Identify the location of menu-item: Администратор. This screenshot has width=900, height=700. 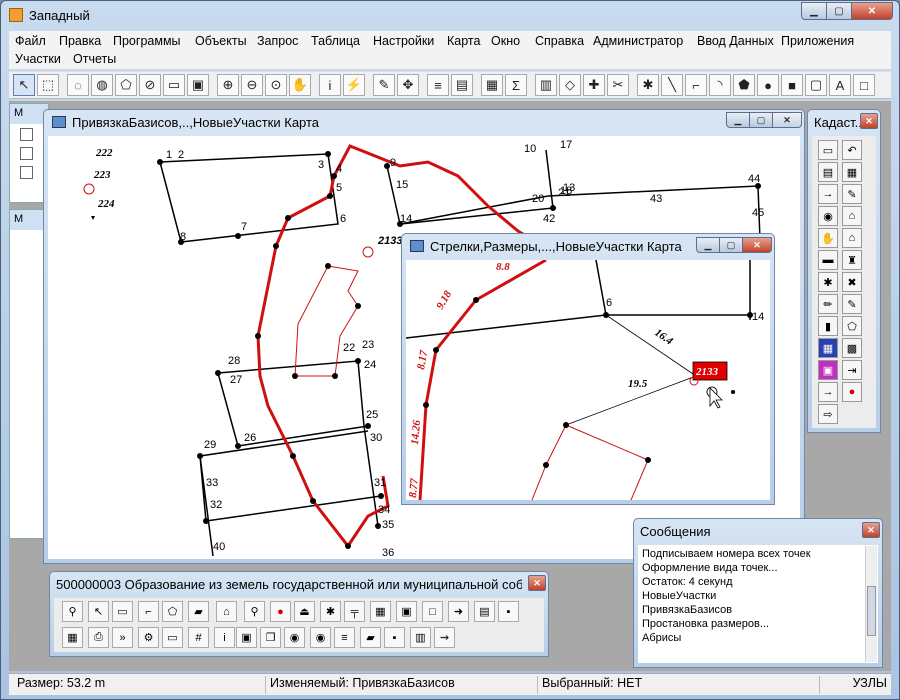
(638, 41).